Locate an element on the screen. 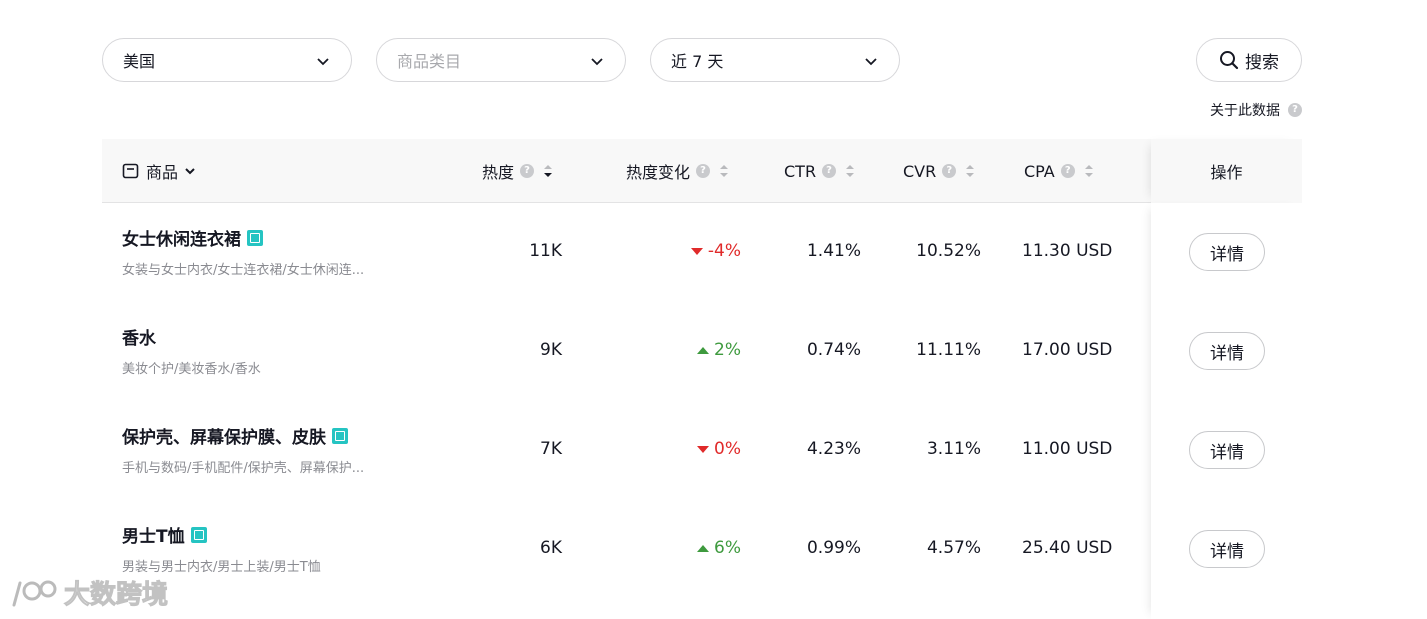 This screenshot has width=1427, height=619. product-name: 女士休闲连衣裙 is located at coordinates (192, 237).